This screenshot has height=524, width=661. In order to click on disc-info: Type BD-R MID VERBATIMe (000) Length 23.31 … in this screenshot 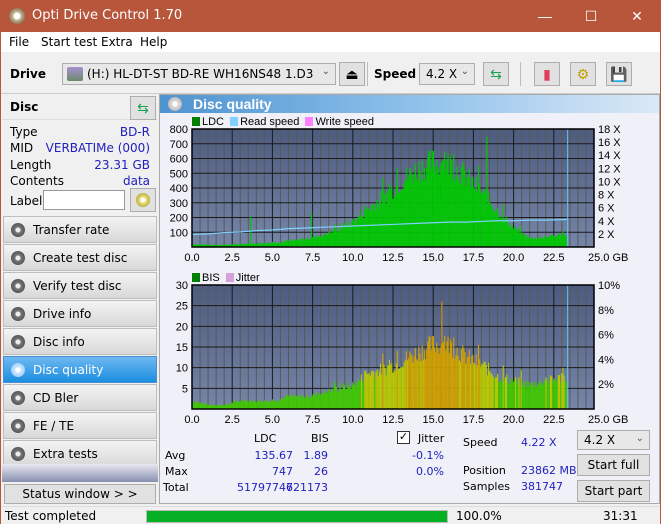, I will do `click(80, 167)`.